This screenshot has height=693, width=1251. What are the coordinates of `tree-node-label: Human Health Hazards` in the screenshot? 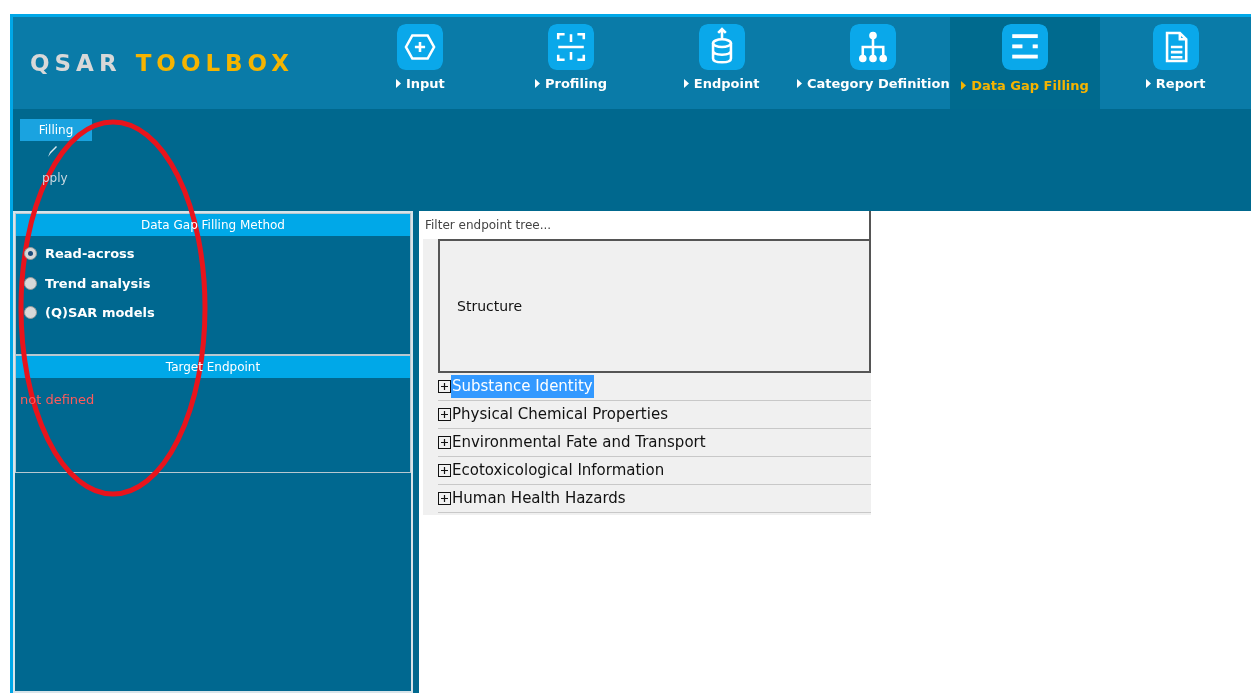 It's located at (539, 499).